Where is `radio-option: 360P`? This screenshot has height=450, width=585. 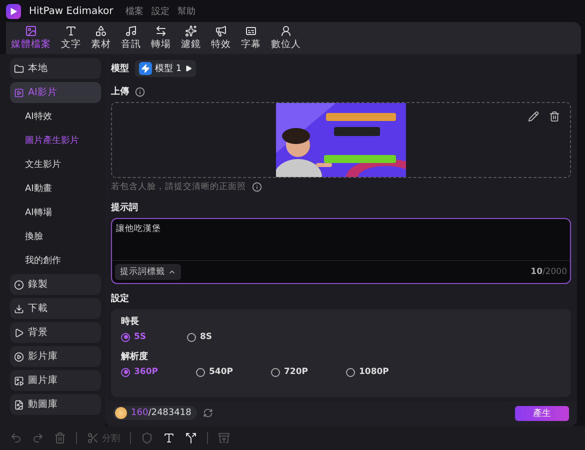 radio-option: 360P is located at coordinates (158, 372).